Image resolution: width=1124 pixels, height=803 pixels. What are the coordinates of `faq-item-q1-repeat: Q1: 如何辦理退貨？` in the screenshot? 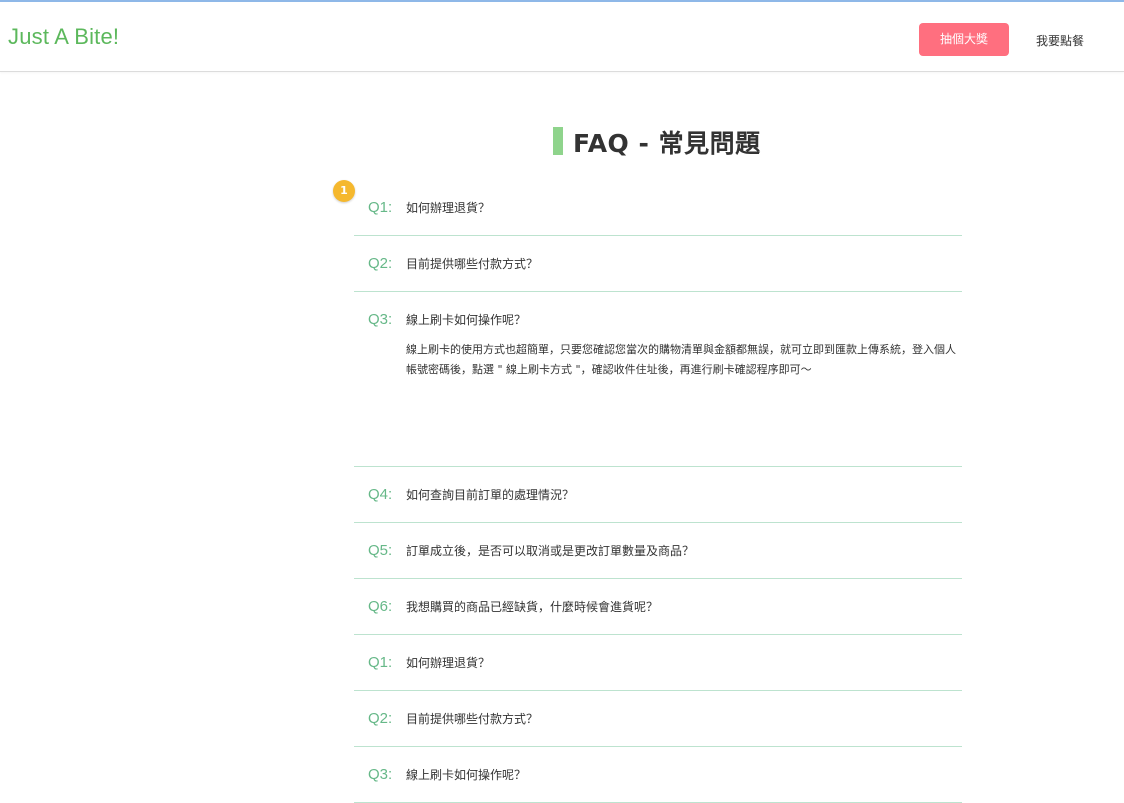 It's located at (658, 663).